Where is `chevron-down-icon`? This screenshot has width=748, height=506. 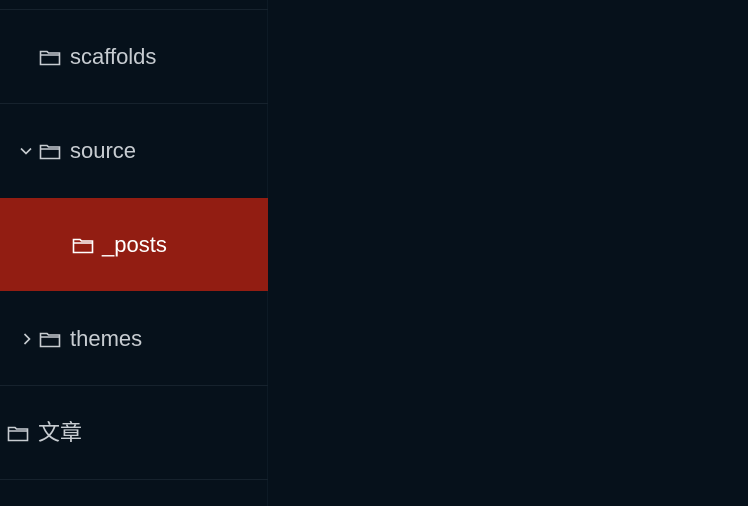 chevron-down-icon is located at coordinates (26, 151).